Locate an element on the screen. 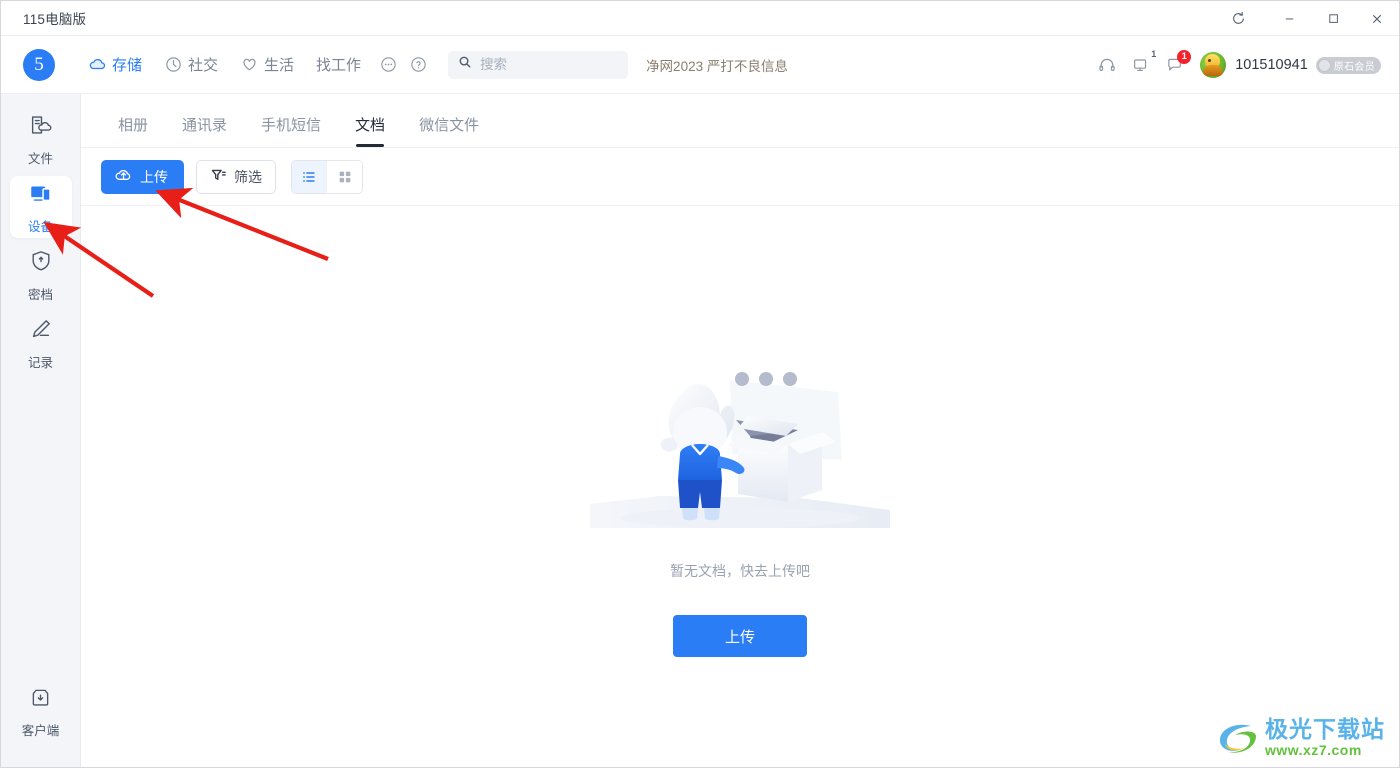 The width and height of the screenshot is (1400, 768). sidebar-item-client: 客户端 is located at coordinates (41, 712).